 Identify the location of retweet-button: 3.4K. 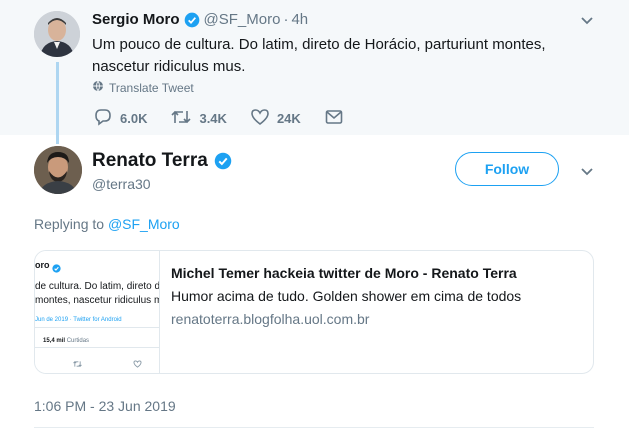
(199, 118).